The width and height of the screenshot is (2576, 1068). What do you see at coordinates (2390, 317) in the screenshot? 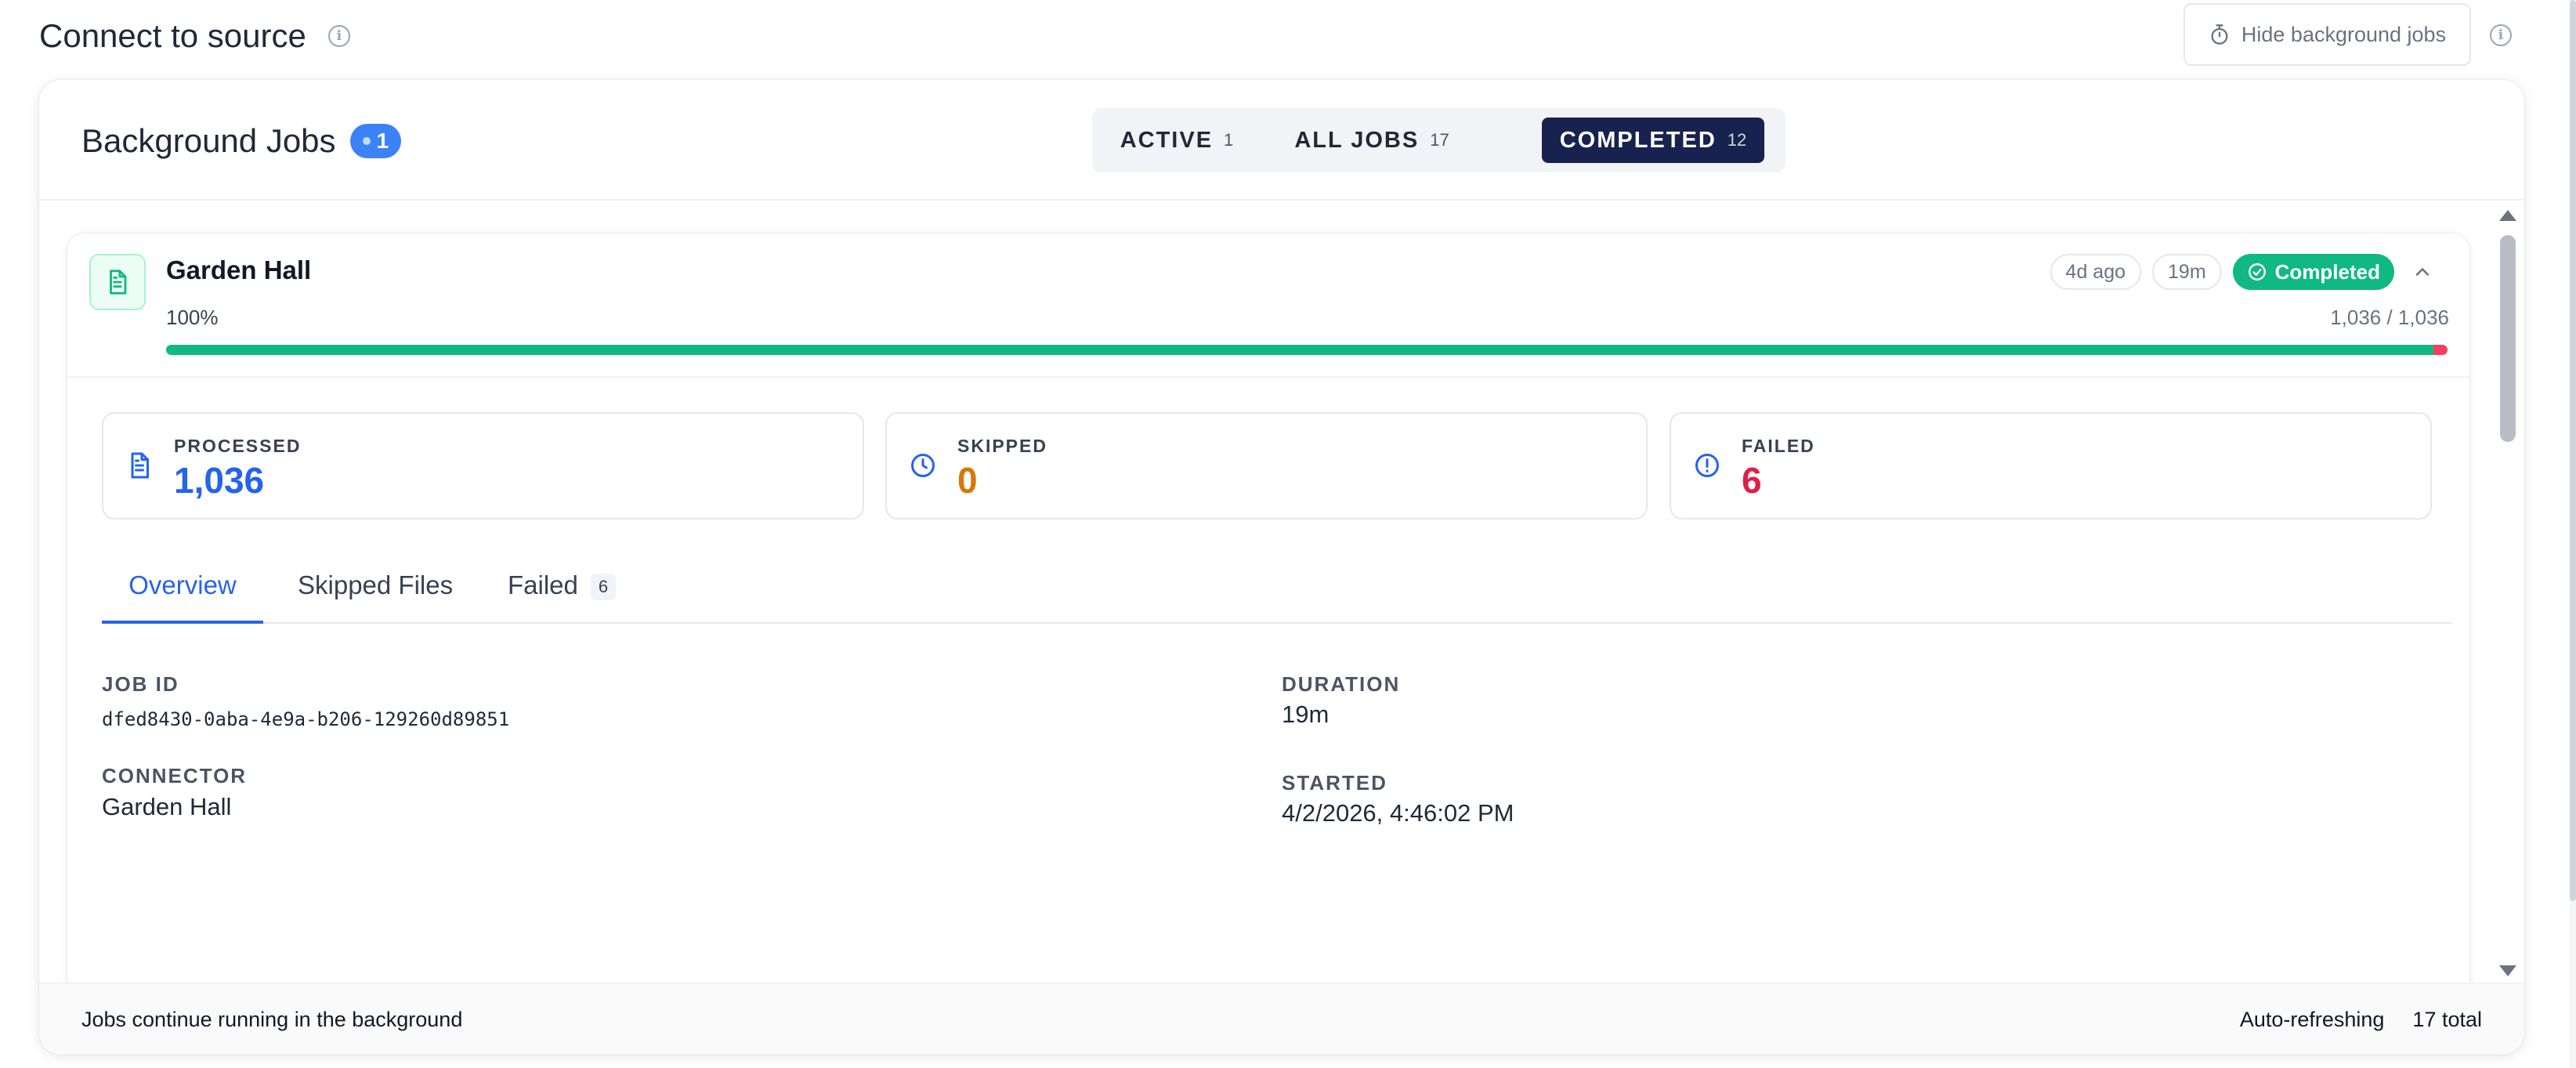
I see `progress-ratio: 1,036 / 1,036` at bounding box center [2390, 317].